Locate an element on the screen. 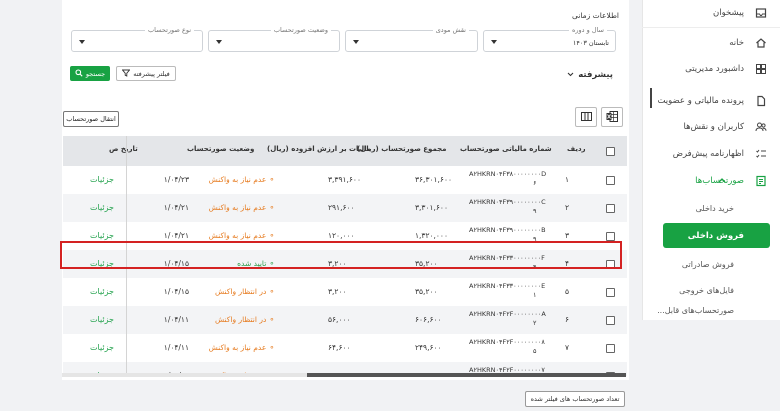 This screenshot has width=780, height=411. scrollbar-thumb is located at coordinates (466, 375).